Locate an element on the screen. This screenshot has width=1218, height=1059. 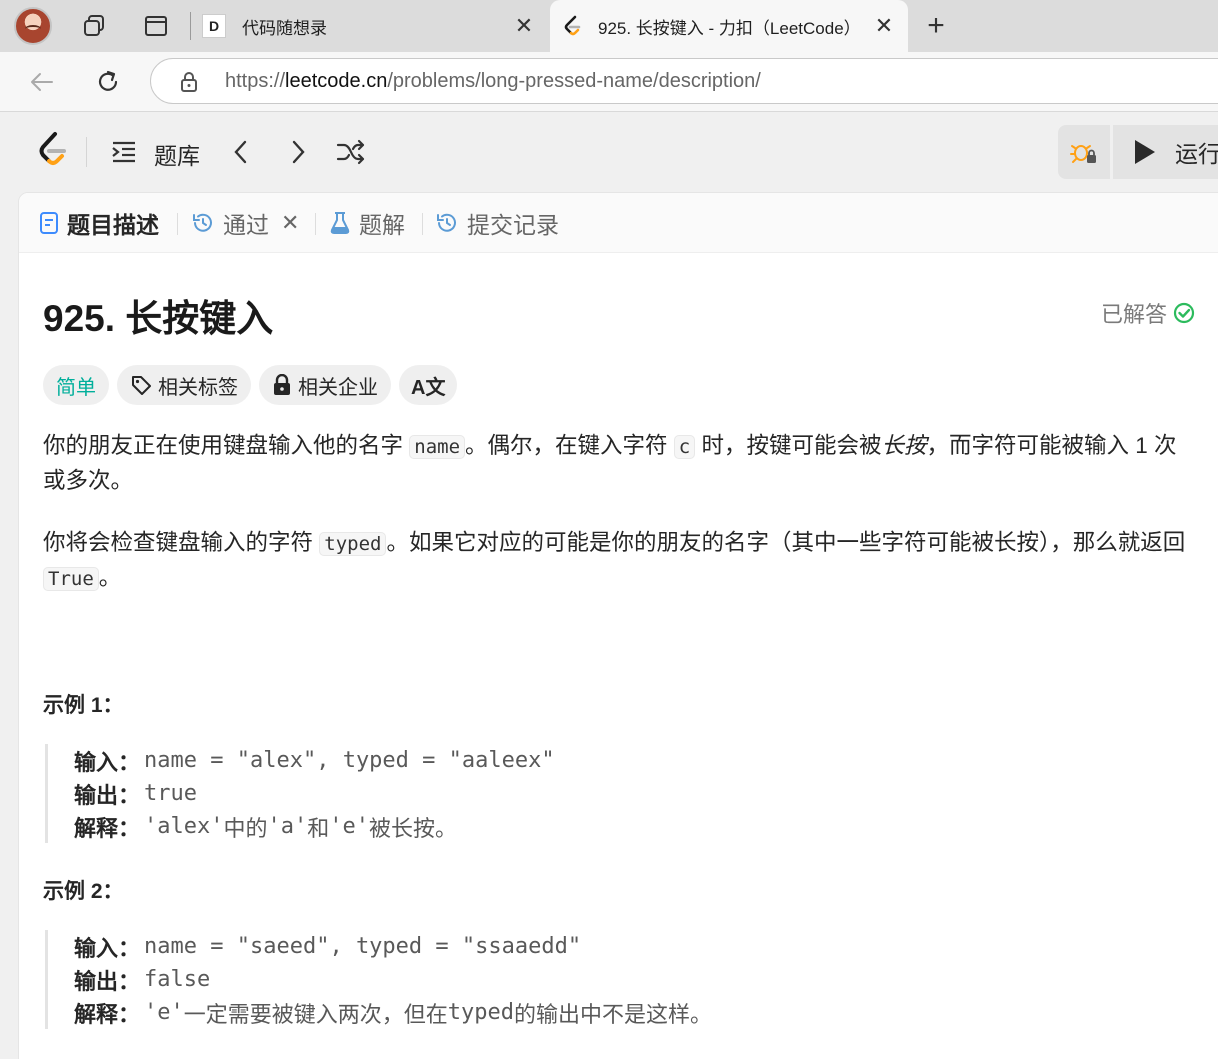
input-label: 输入： is located at coordinates (107, 948).